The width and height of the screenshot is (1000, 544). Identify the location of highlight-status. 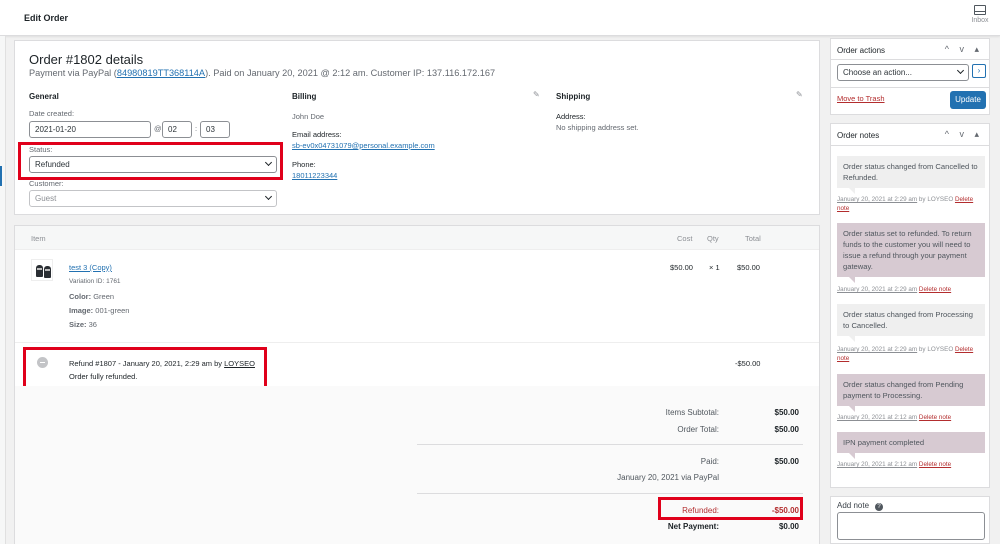
(150, 161).